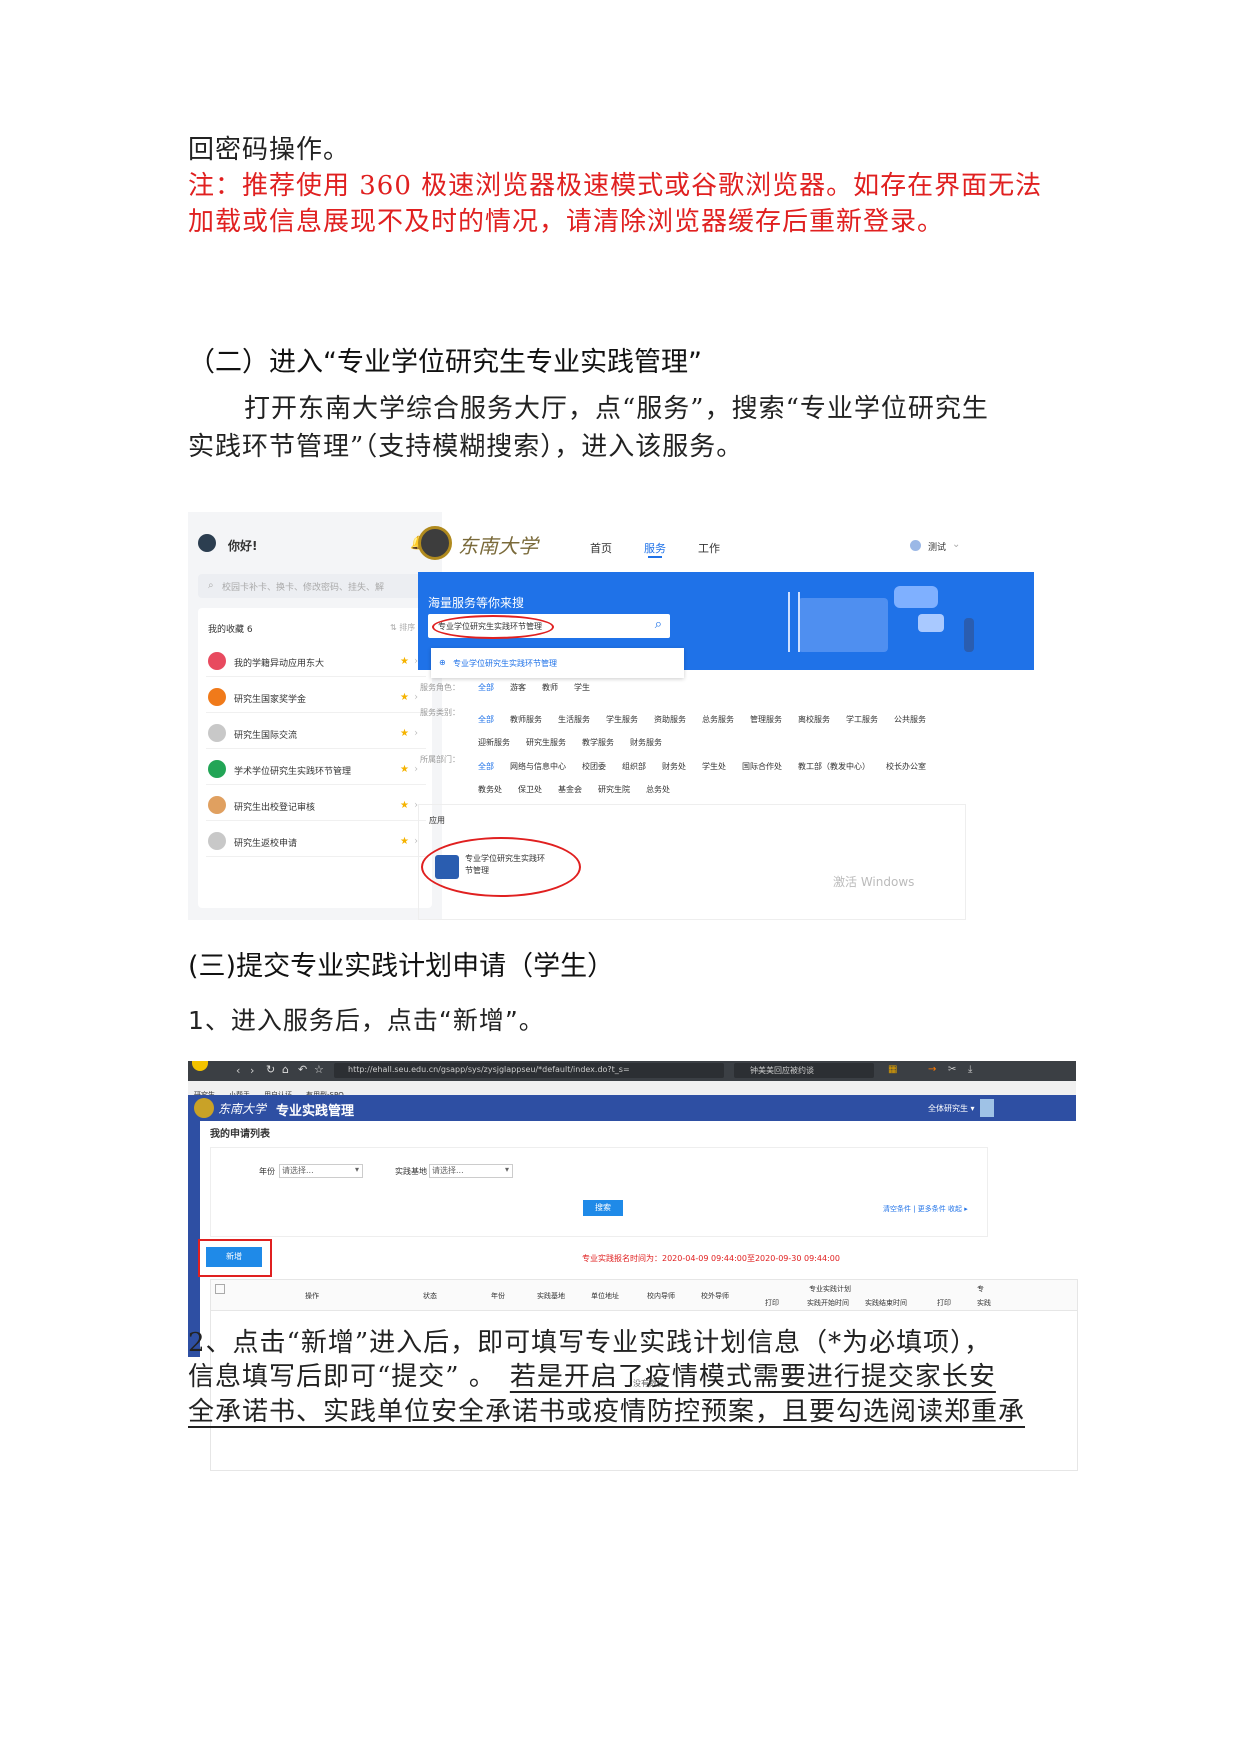  What do you see at coordinates (614, 789) in the screenshot?
I see `filter-tag: 研究生院` at bounding box center [614, 789].